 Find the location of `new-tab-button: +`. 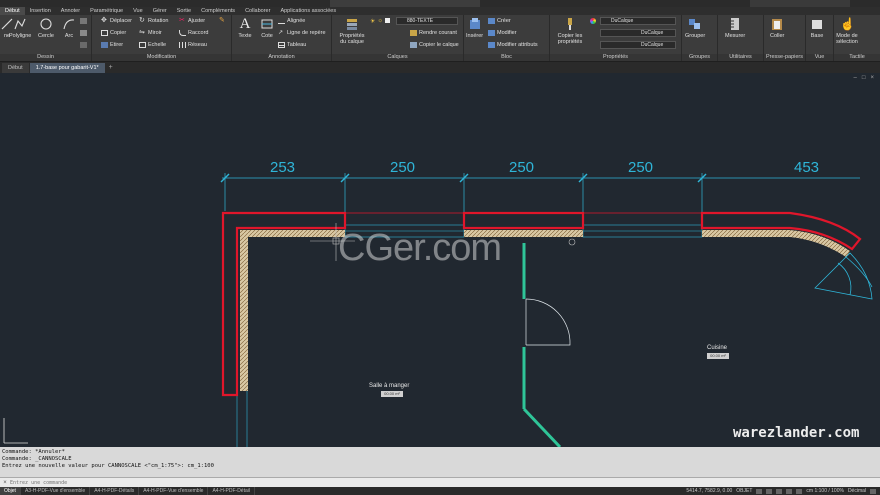

new-tab-button: + is located at coordinates (111, 68).